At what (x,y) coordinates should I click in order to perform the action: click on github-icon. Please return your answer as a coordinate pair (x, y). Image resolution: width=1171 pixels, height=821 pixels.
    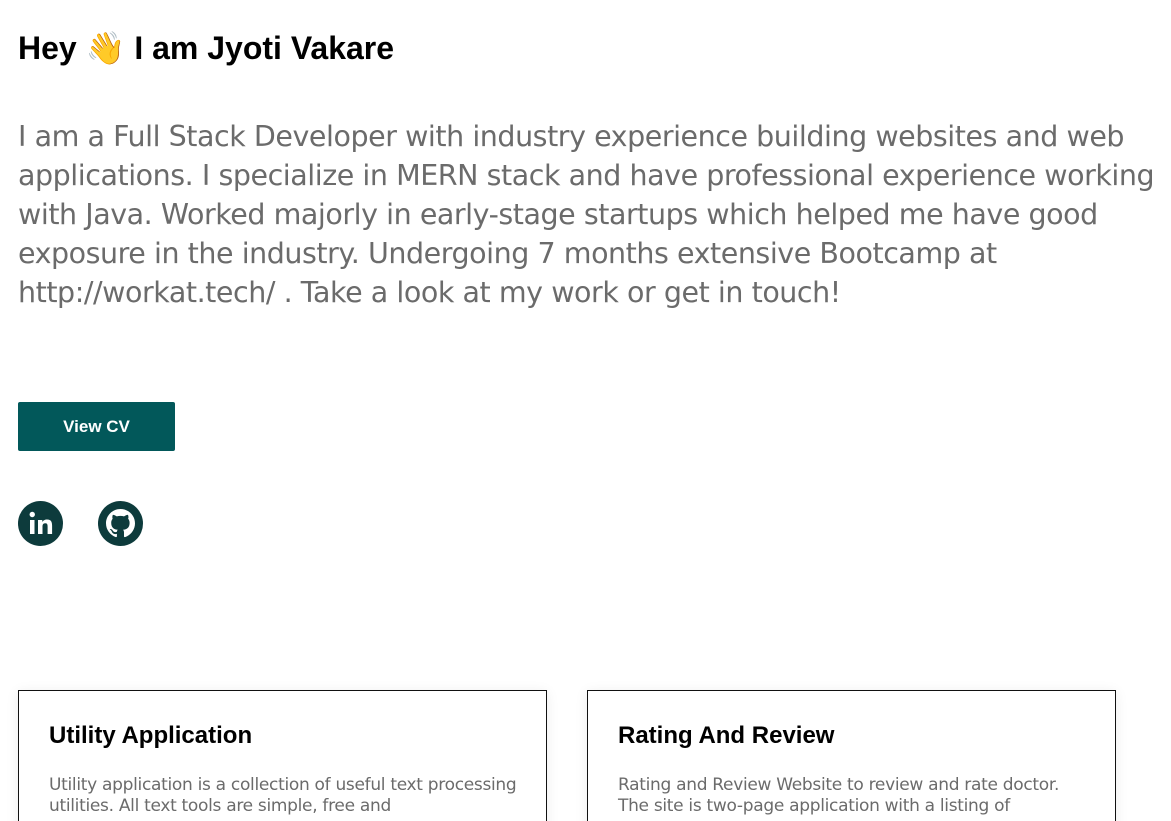
    Looking at the image, I should click on (120, 523).